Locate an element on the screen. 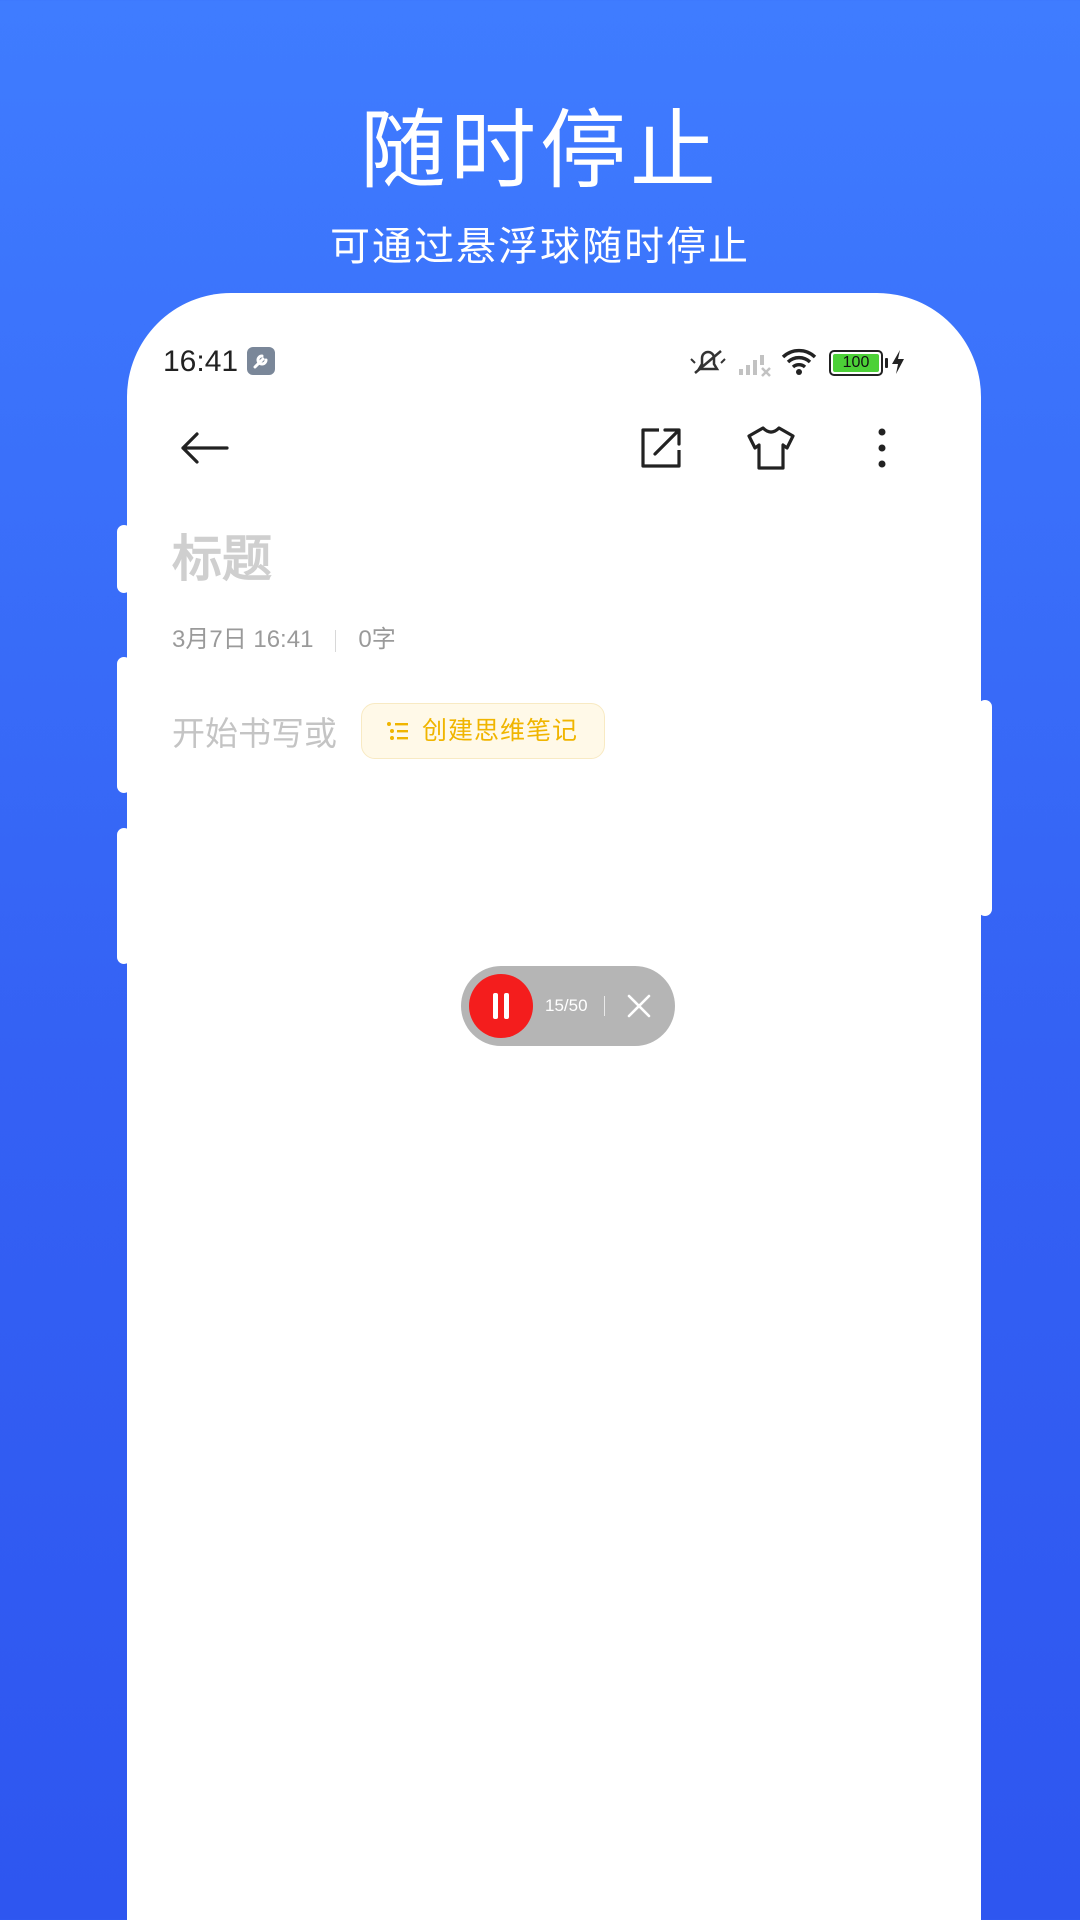  status-icons: 100 is located at coordinates (804, 362).